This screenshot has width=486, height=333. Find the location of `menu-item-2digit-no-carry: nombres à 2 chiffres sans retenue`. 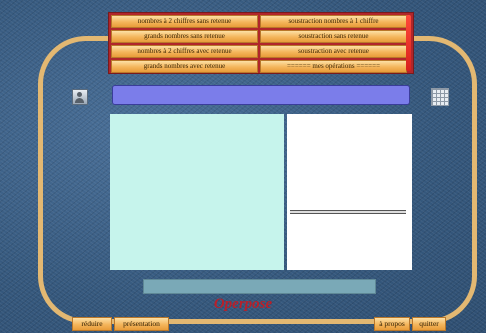

menu-item-2digit-no-carry: nombres à 2 chiffres sans retenue is located at coordinates (184, 21).